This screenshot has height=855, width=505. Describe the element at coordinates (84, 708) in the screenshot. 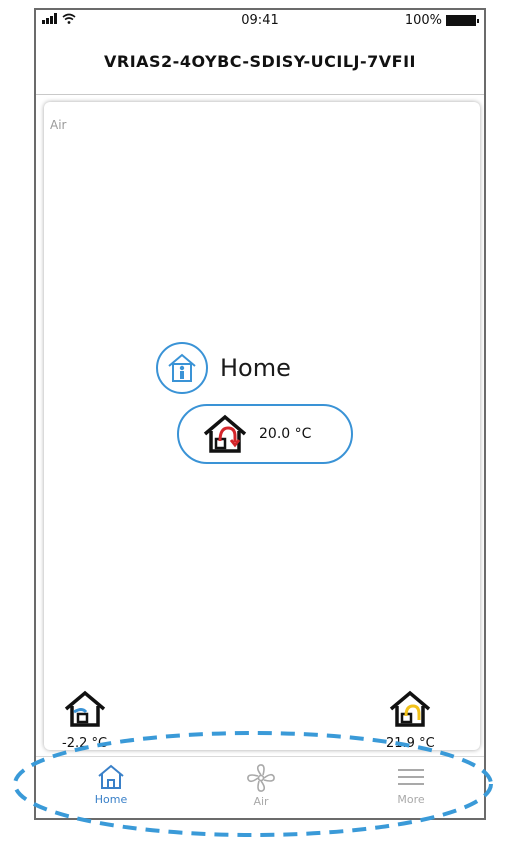

I see `house-outdoor-air-icon` at that location.